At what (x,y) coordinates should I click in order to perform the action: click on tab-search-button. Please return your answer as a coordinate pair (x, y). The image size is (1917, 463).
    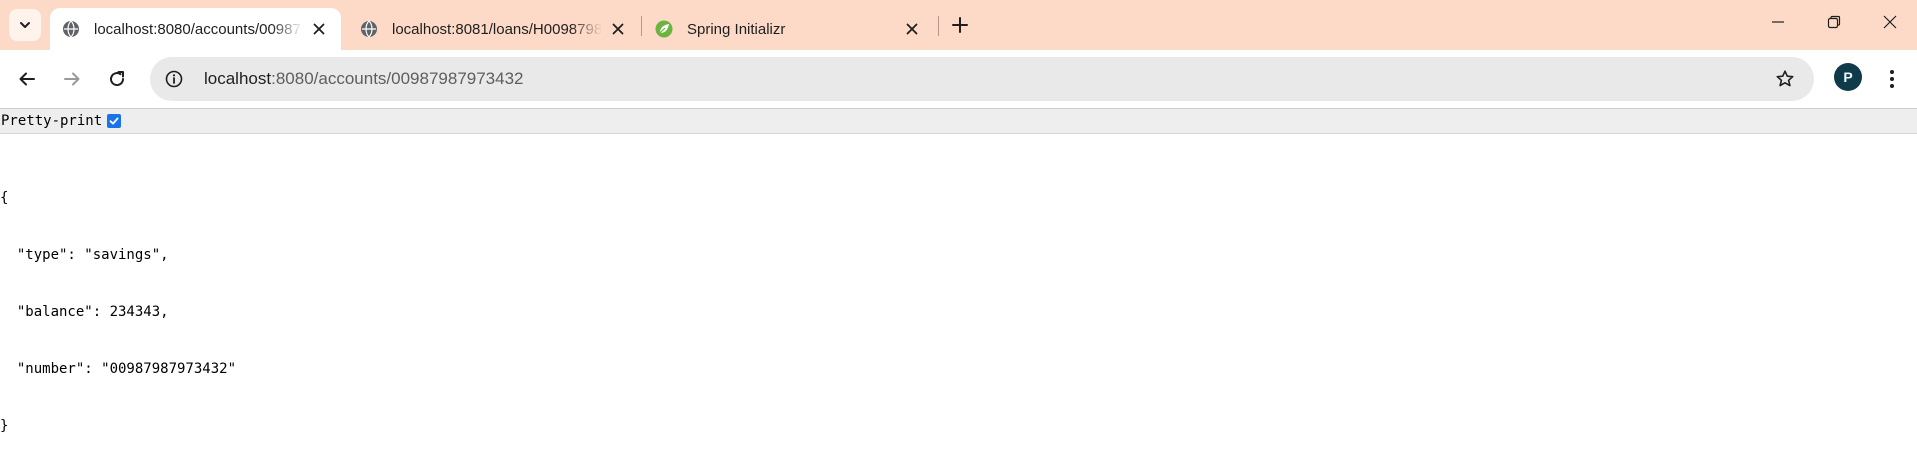
    Looking at the image, I should click on (25, 25).